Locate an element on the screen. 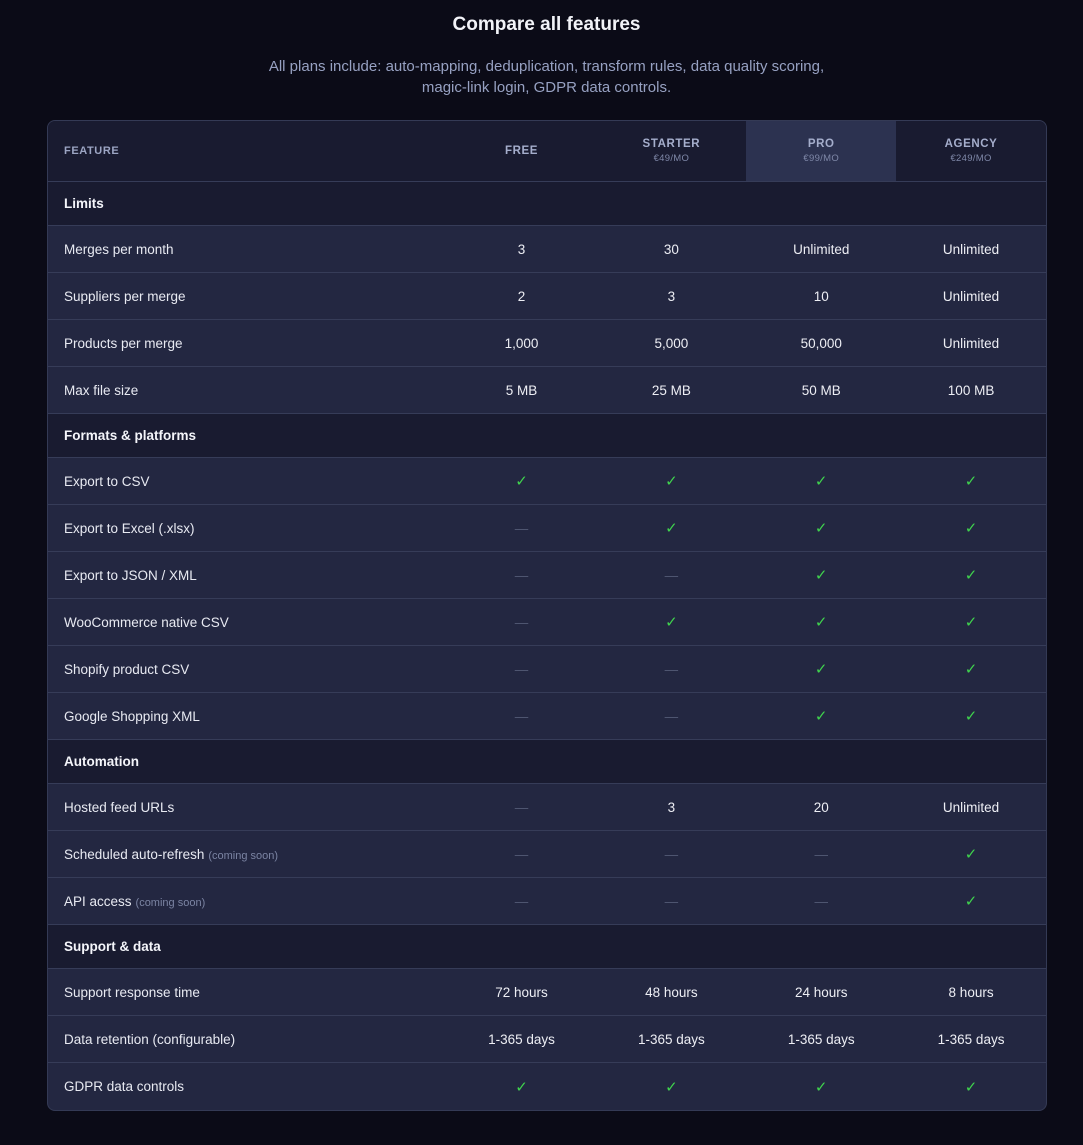  feature-cell: Export to Excel (.xlsx) is located at coordinates (247, 528).